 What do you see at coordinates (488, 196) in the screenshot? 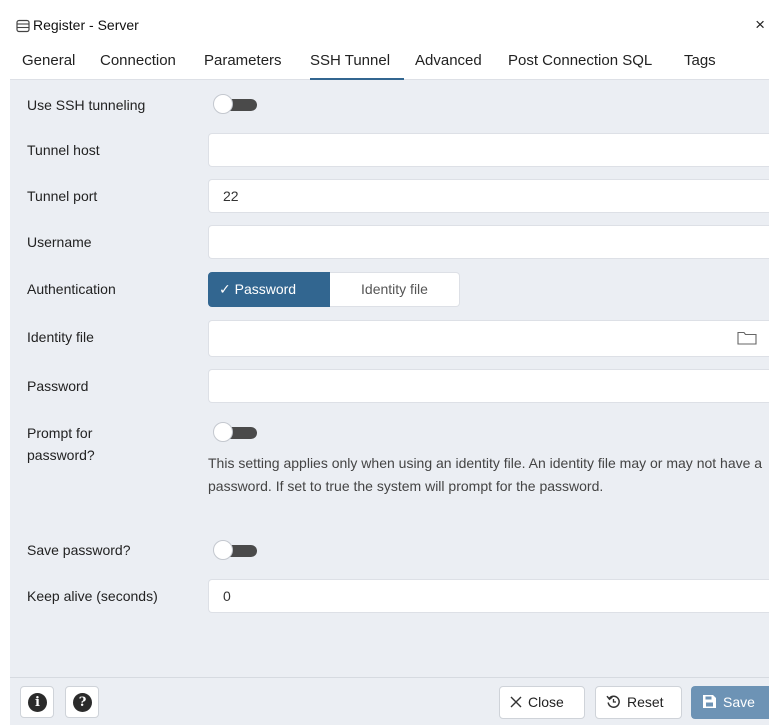
I see `tunnel-port-input: 22` at bounding box center [488, 196].